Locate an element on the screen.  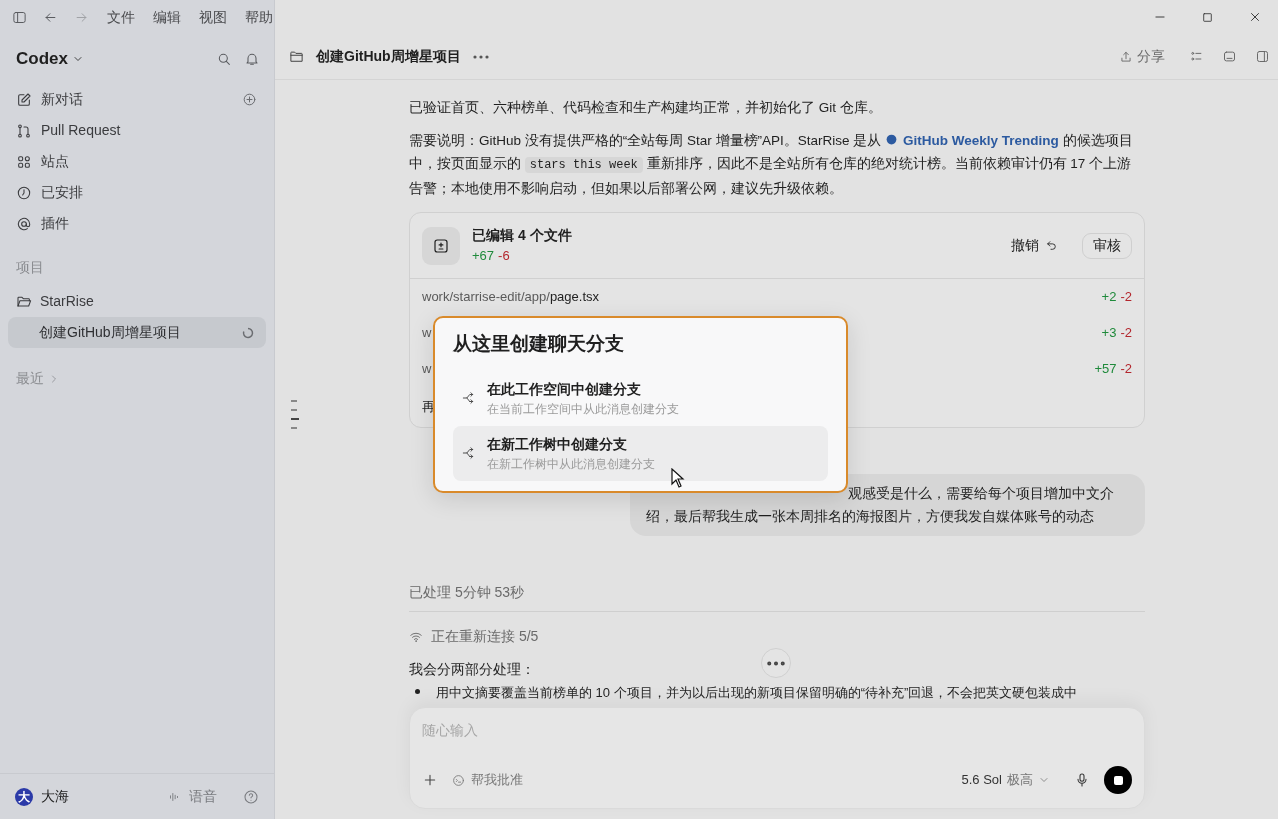
search-icon is located at coordinates (224, 59).